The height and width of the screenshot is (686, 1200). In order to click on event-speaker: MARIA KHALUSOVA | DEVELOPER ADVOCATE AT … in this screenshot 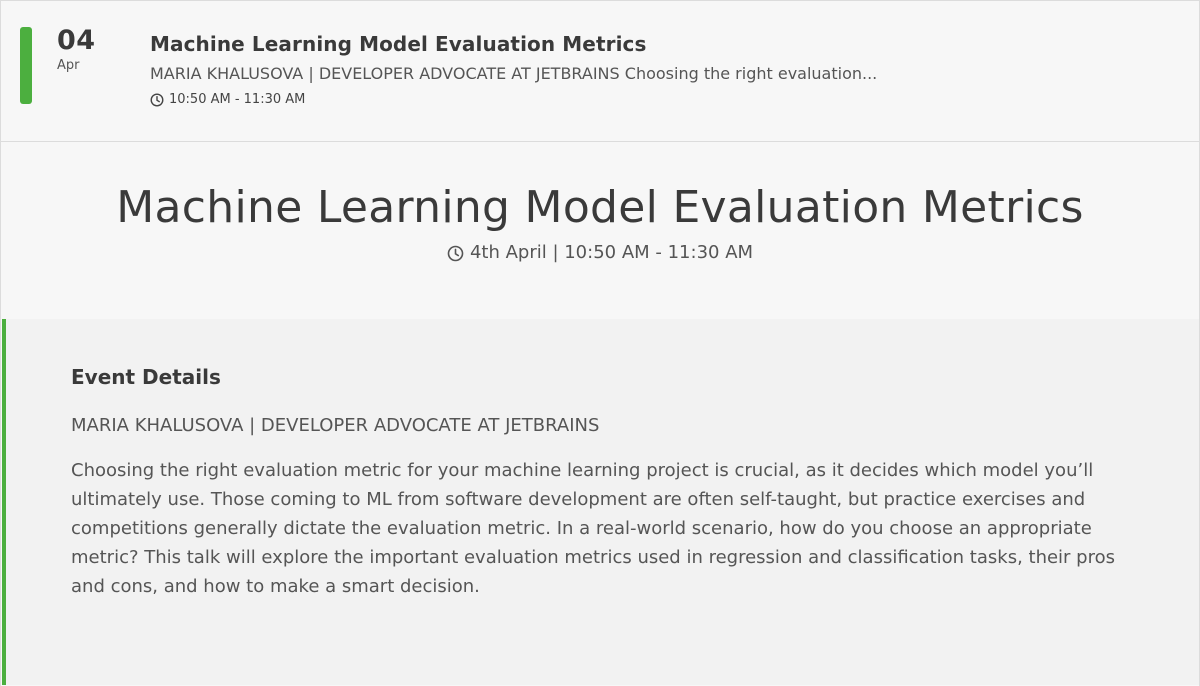, I will do `click(335, 425)`.